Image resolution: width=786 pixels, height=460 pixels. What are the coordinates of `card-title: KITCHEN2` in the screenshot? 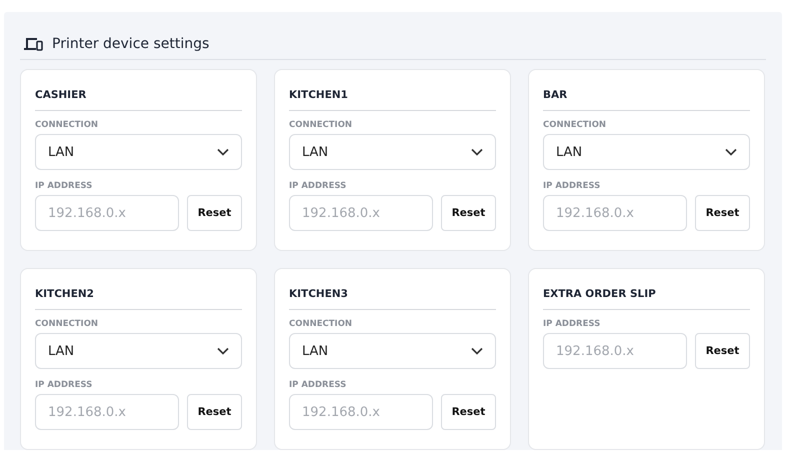 It's located at (138, 296).